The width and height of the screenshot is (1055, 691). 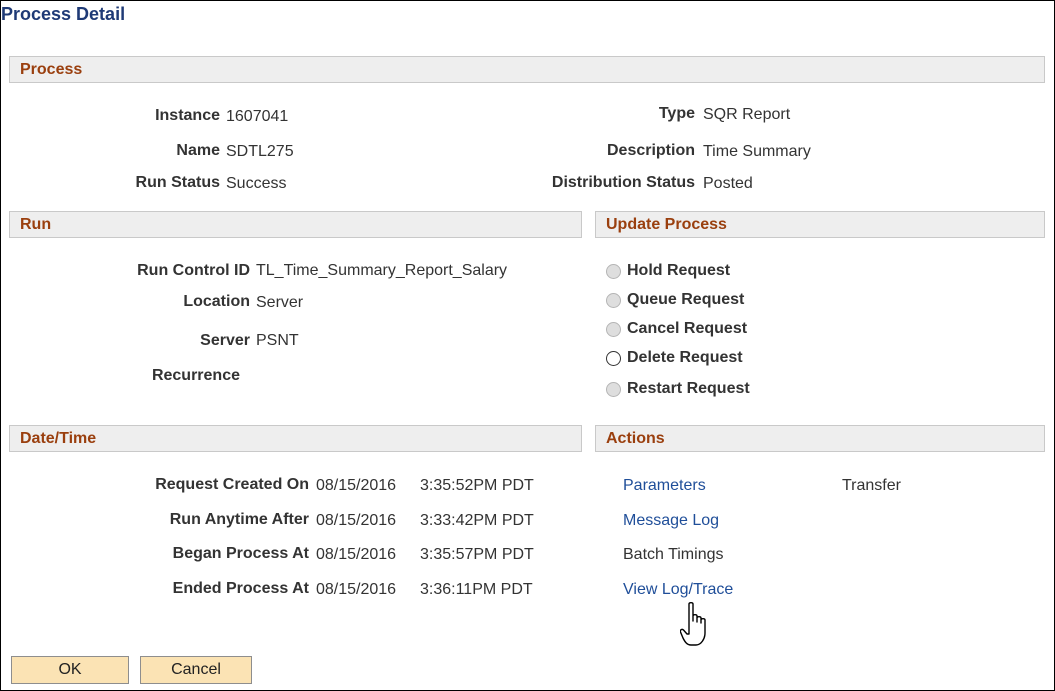 What do you see at coordinates (871, 485) in the screenshot?
I see `transfer-text: Transfer` at bounding box center [871, 485].